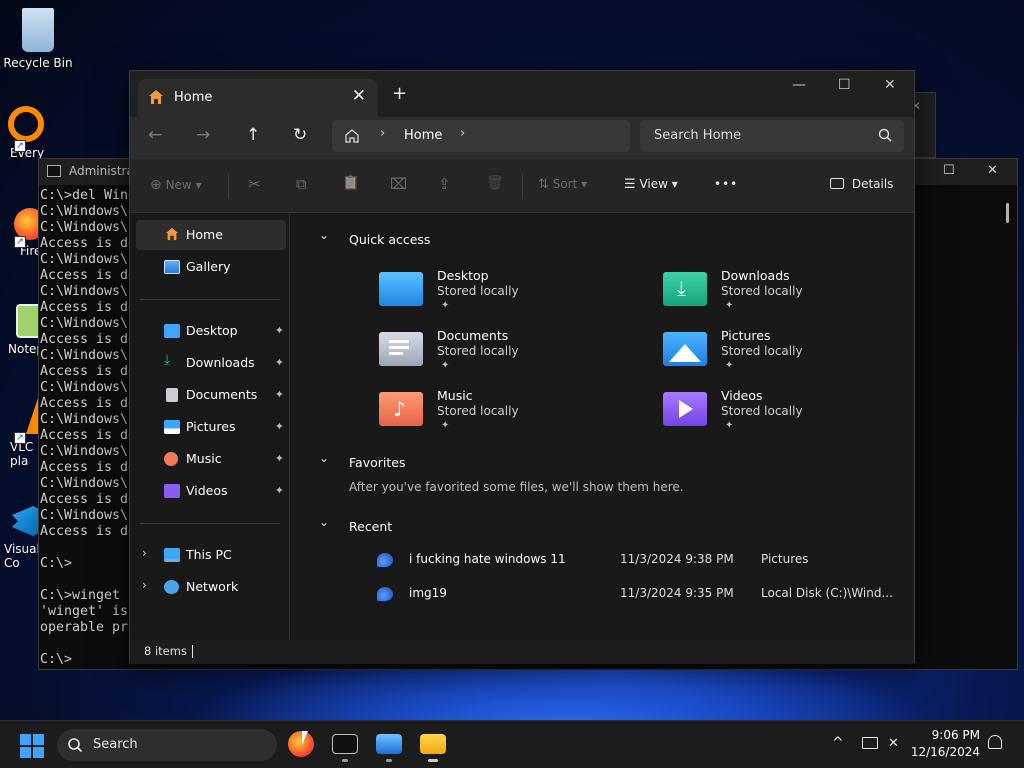 This screenshot has width=1024, height=768. I want to click on desktop-icon-vlc: ↗ VLC r pla, so click(25, 433).